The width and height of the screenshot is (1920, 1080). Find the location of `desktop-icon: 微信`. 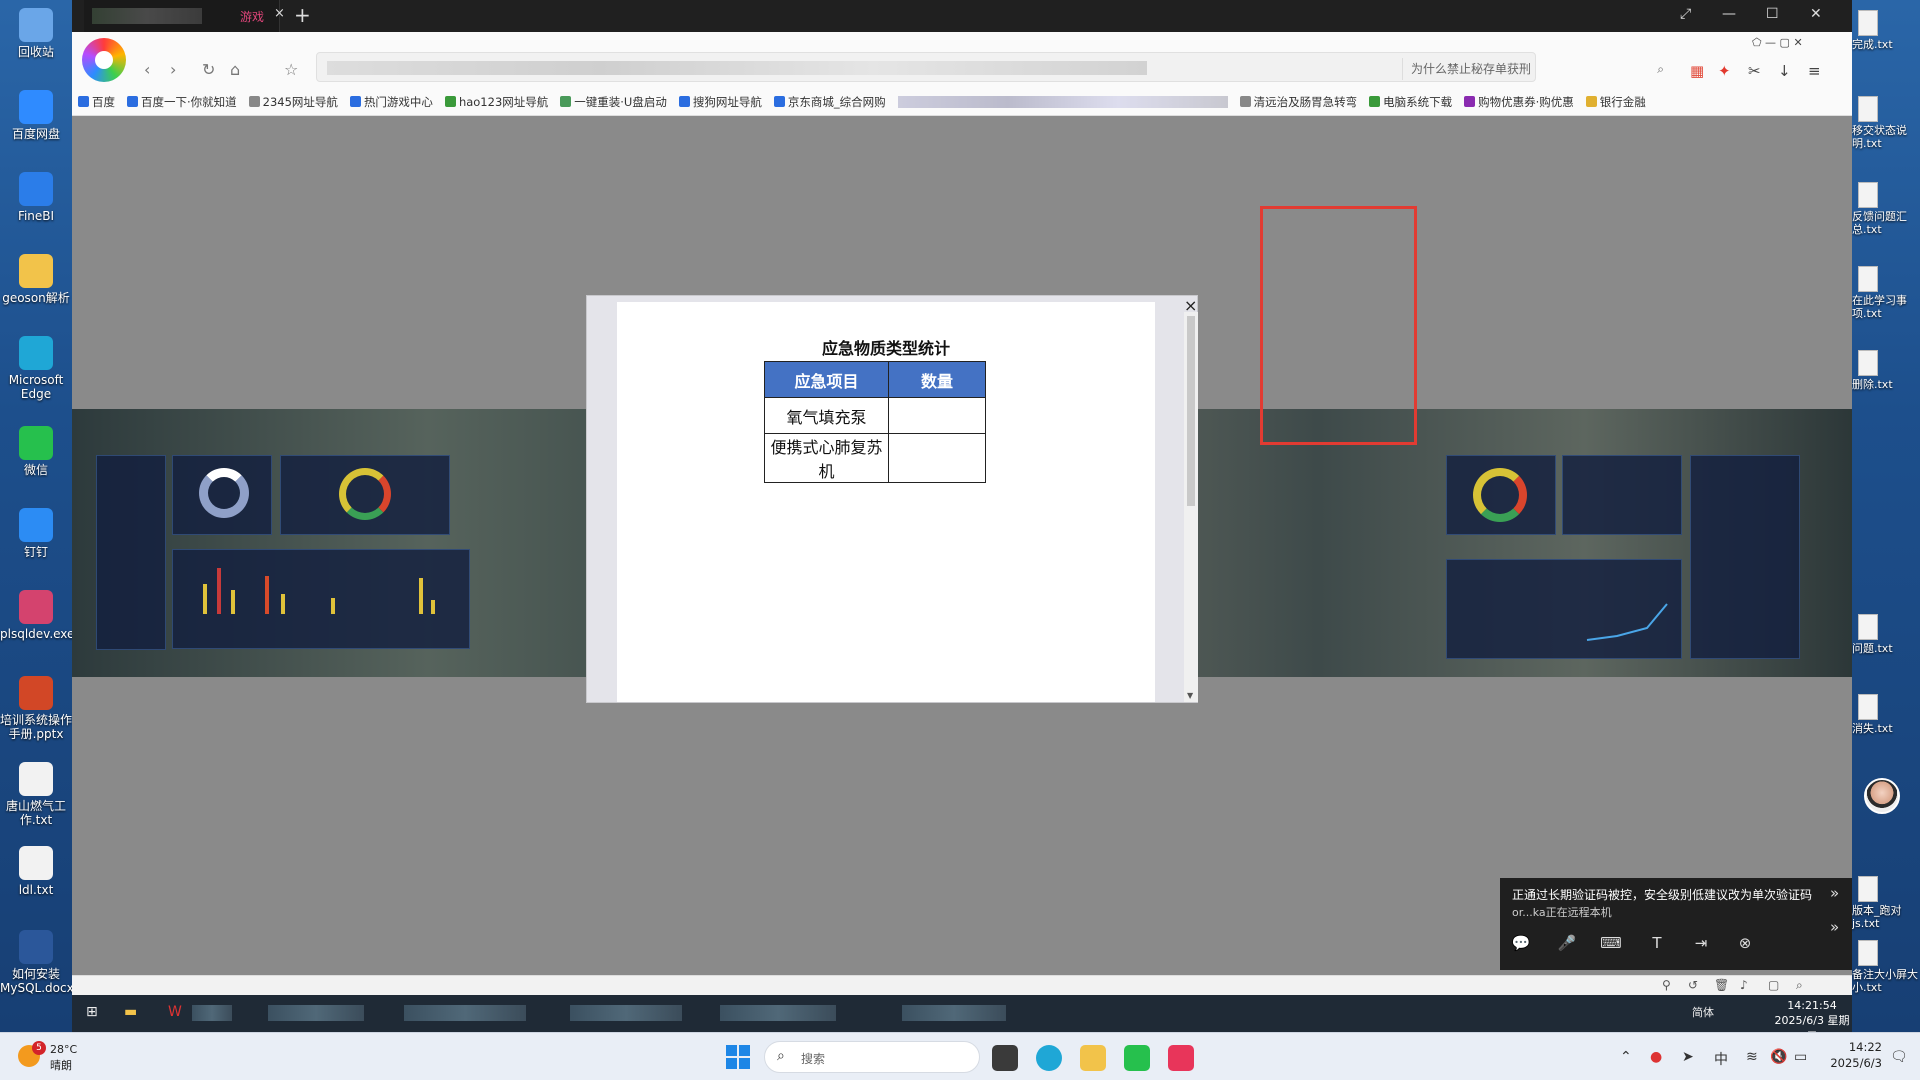

desktop-icon: 微信 is located at coordinates (36, 451).